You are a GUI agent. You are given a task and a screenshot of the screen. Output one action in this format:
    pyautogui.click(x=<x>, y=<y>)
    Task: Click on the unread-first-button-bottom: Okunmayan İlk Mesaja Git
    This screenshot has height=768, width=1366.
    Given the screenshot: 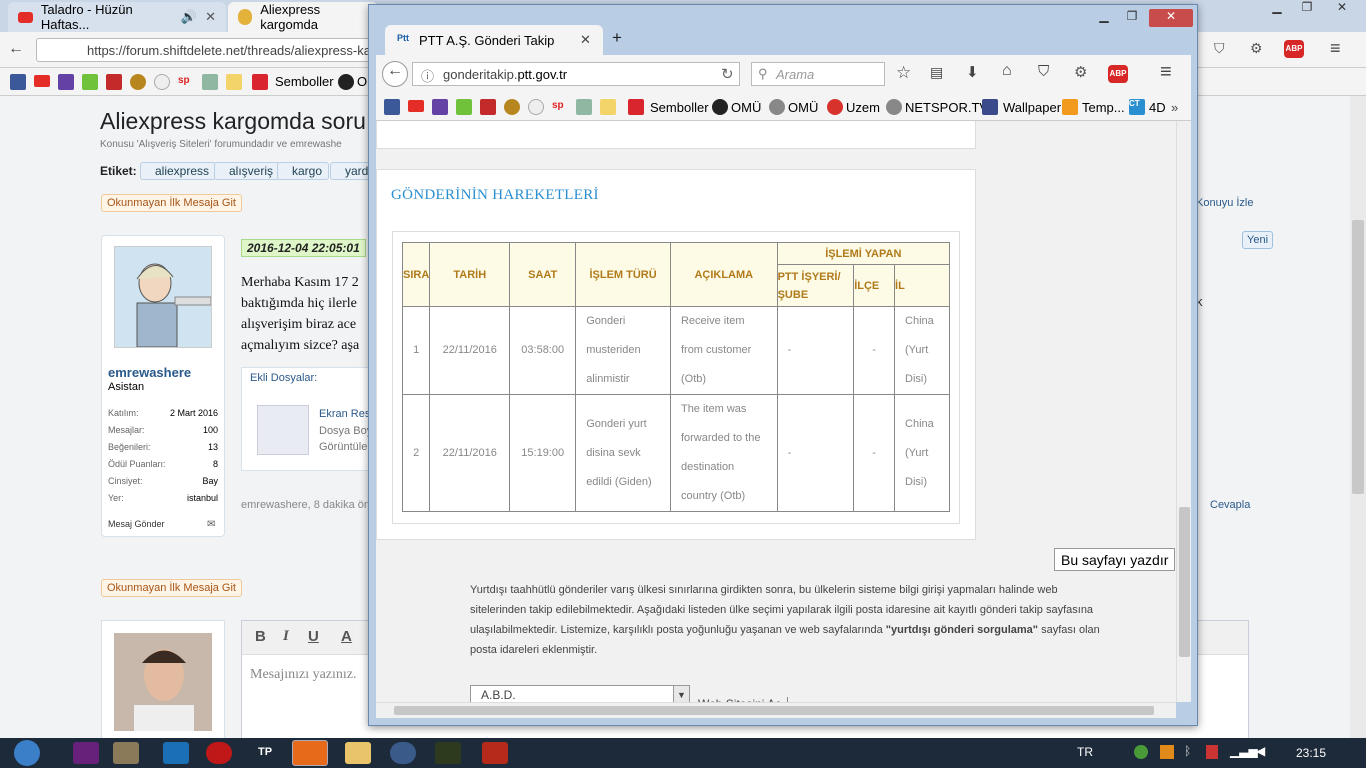 What is the action you would take?
    pyautogui.click(x=171, y=588)
    